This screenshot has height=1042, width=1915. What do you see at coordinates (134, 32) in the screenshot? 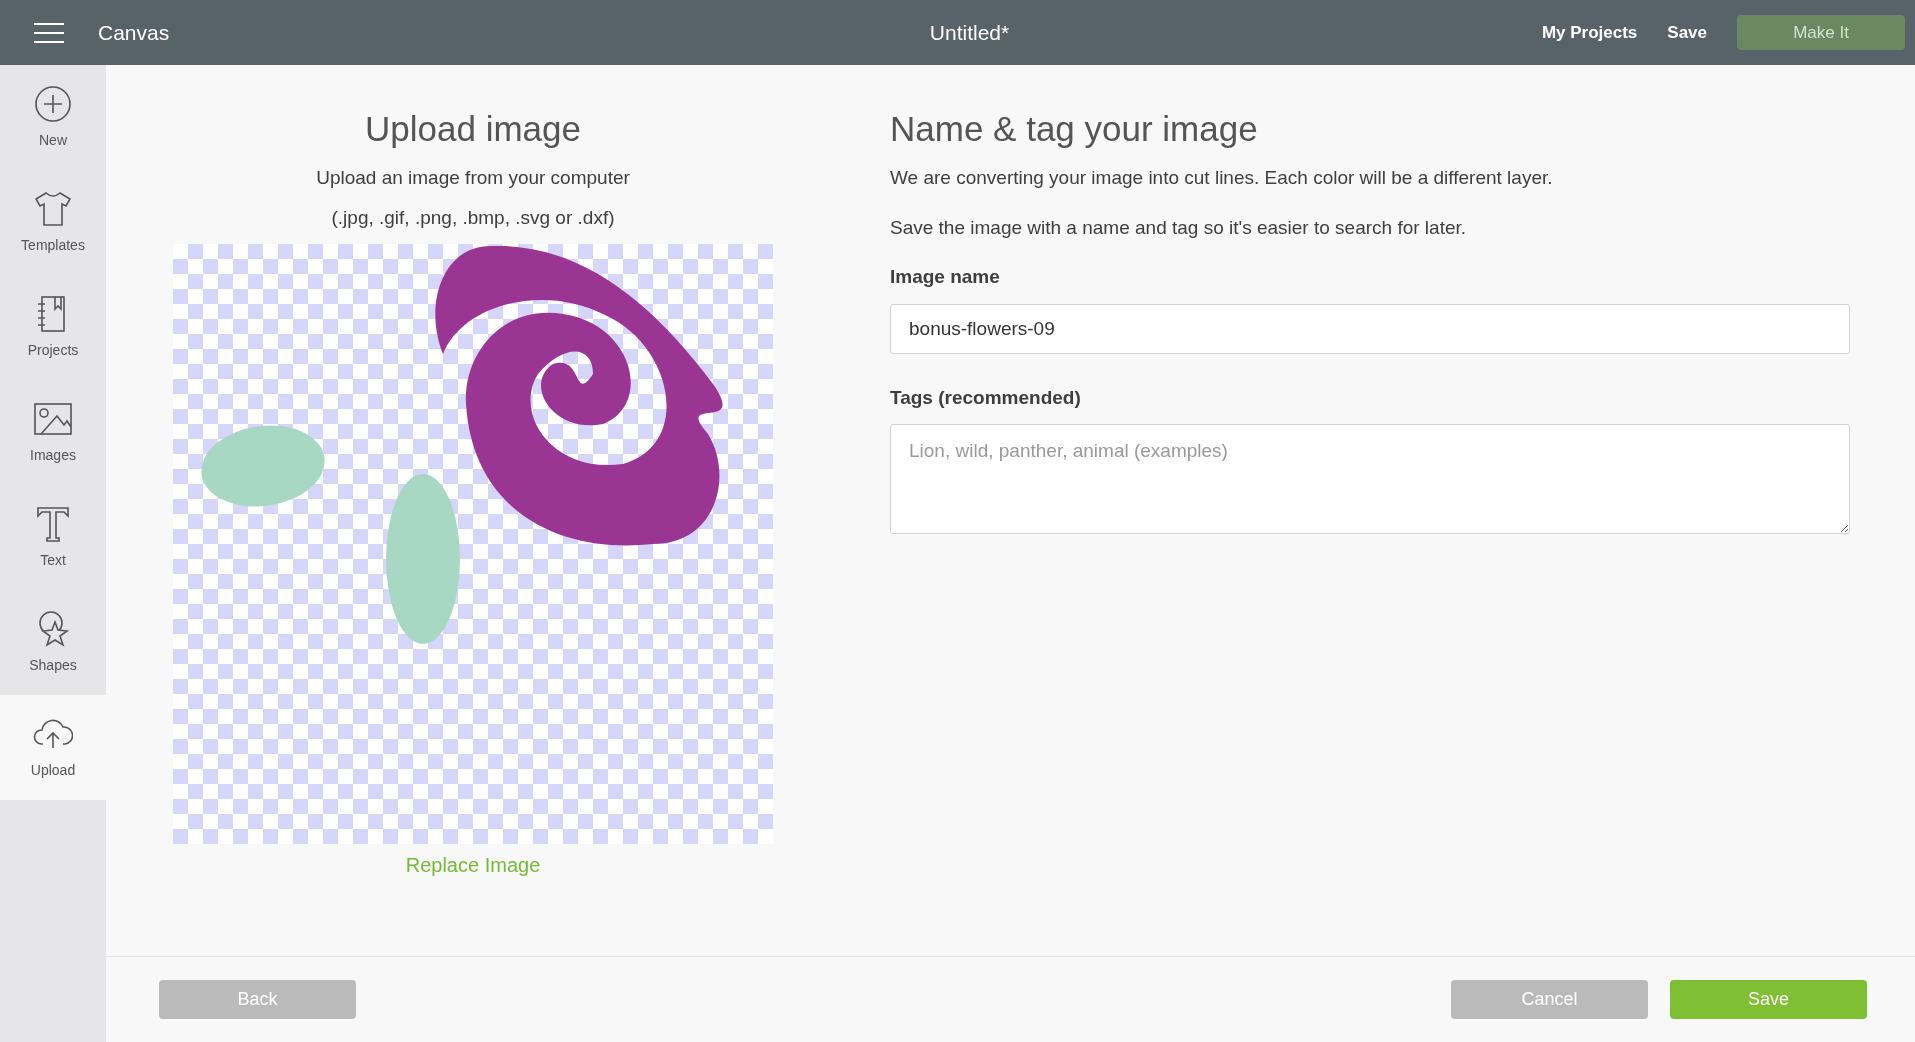
I see `app-name: Canvas` at bounding box center [134, 32].